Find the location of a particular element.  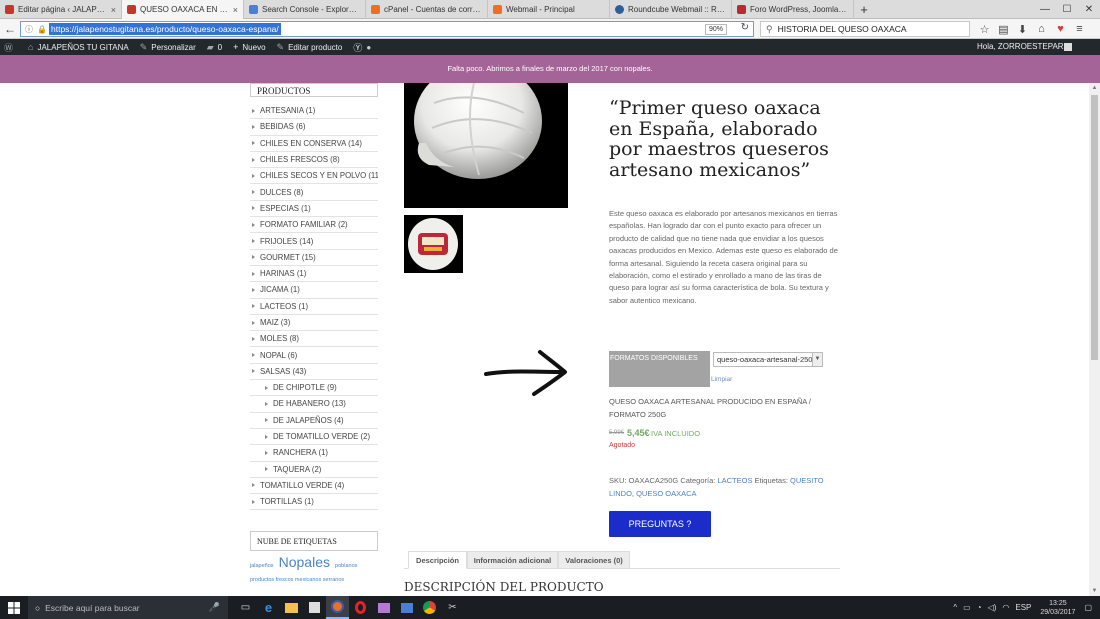

menu-icon: ≡ is located at coordinates (1079, 29).